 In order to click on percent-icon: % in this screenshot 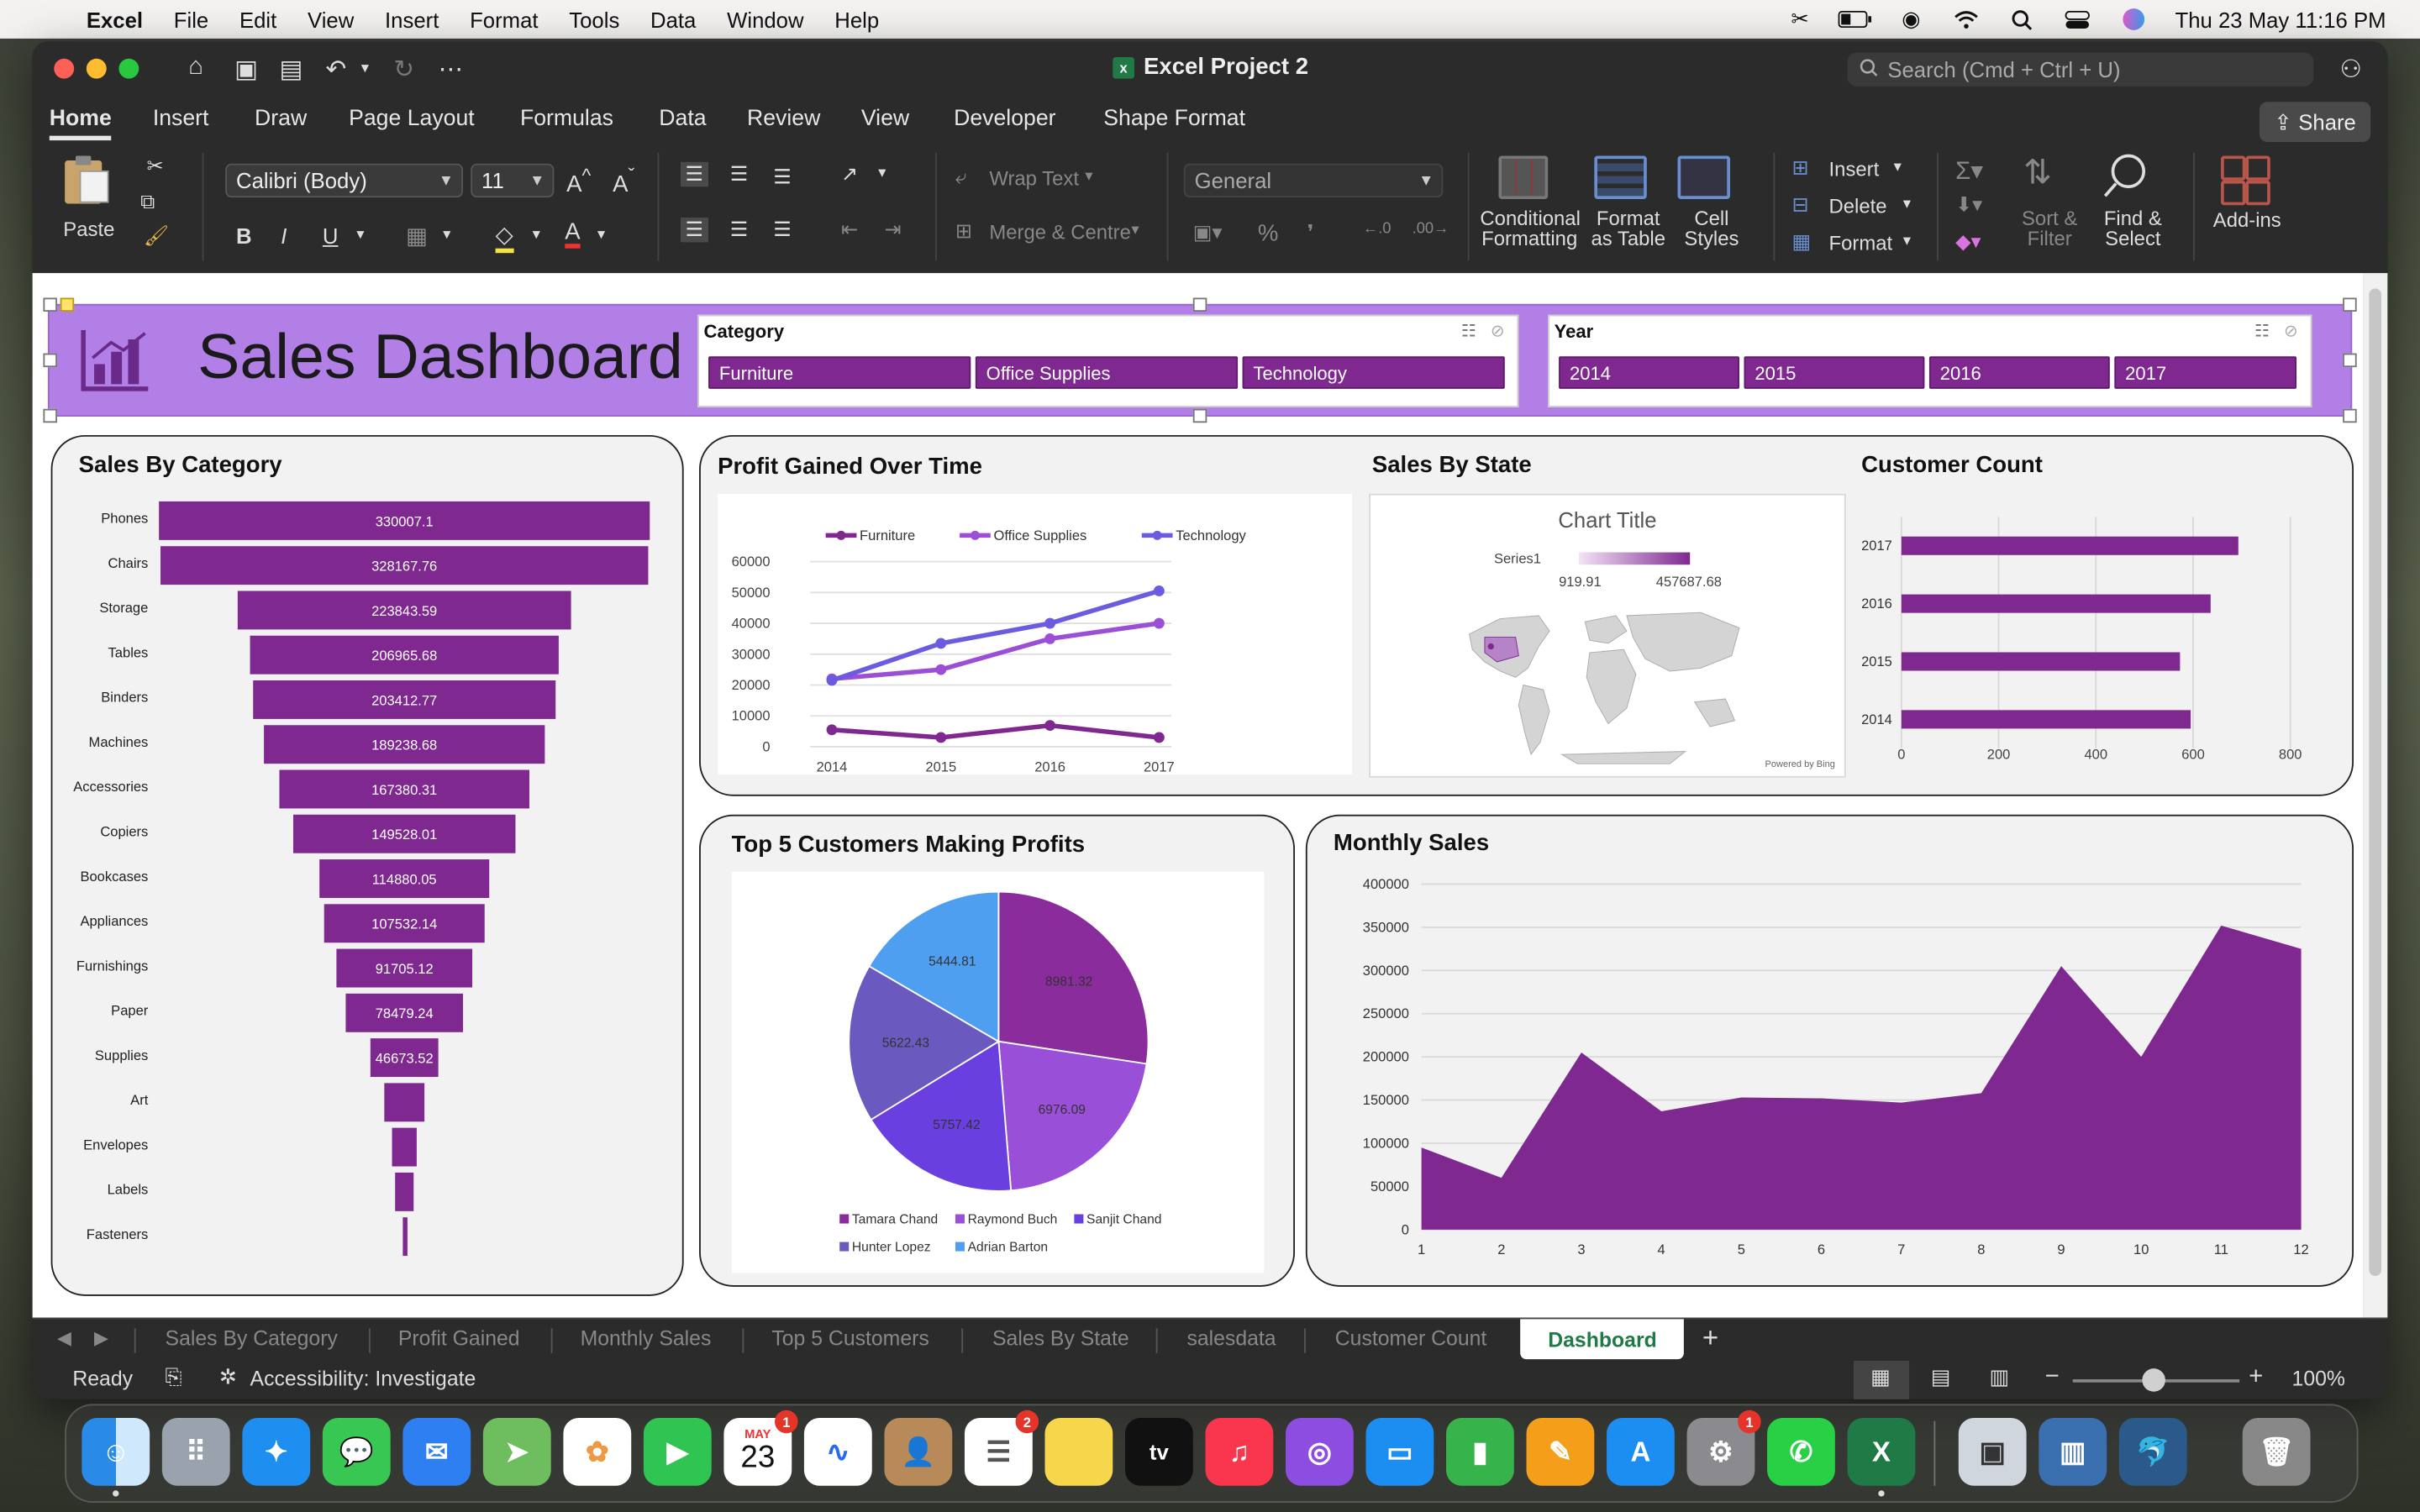, I will do `click(1268, 234)`.